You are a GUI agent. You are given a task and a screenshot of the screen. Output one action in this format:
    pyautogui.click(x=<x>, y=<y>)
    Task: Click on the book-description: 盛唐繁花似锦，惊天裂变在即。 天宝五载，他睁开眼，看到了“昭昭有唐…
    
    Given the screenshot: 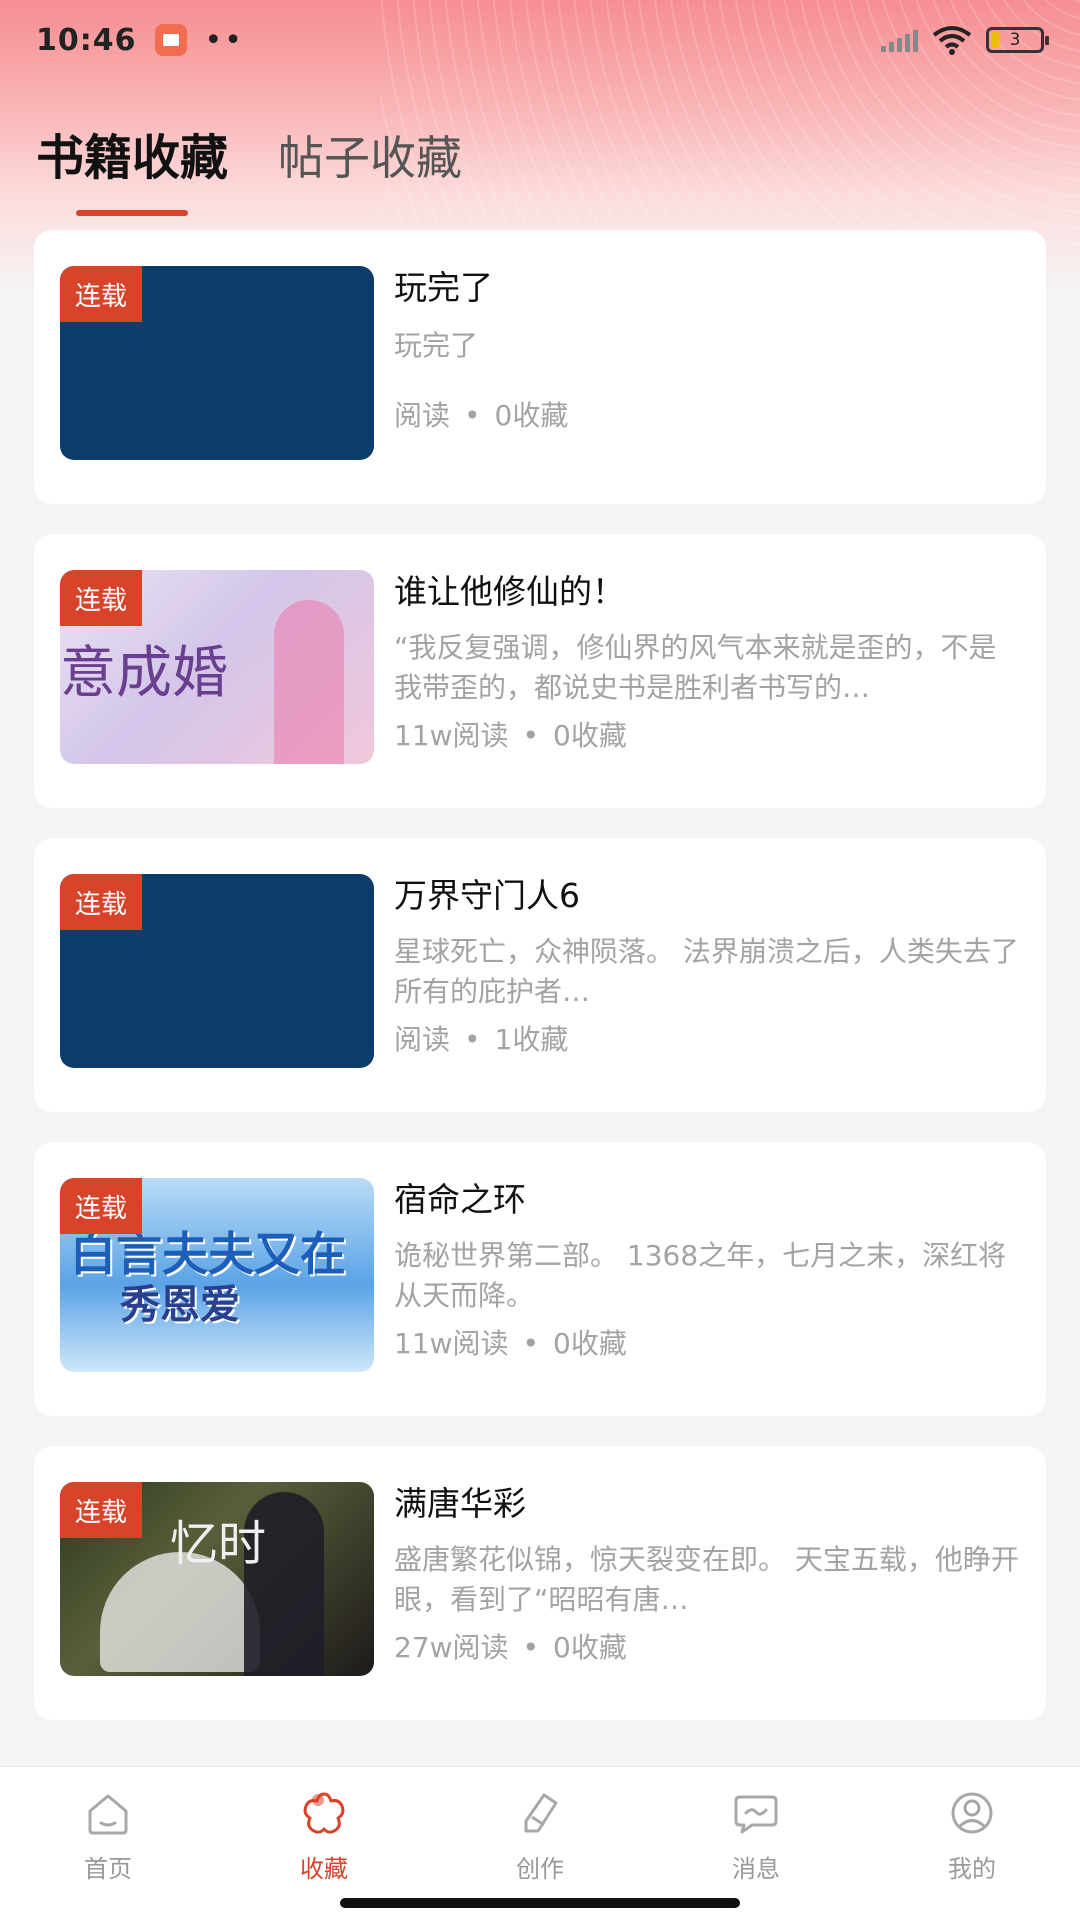 What is the action you would take?
    pyautogui.click(x=706, y=1579)
    